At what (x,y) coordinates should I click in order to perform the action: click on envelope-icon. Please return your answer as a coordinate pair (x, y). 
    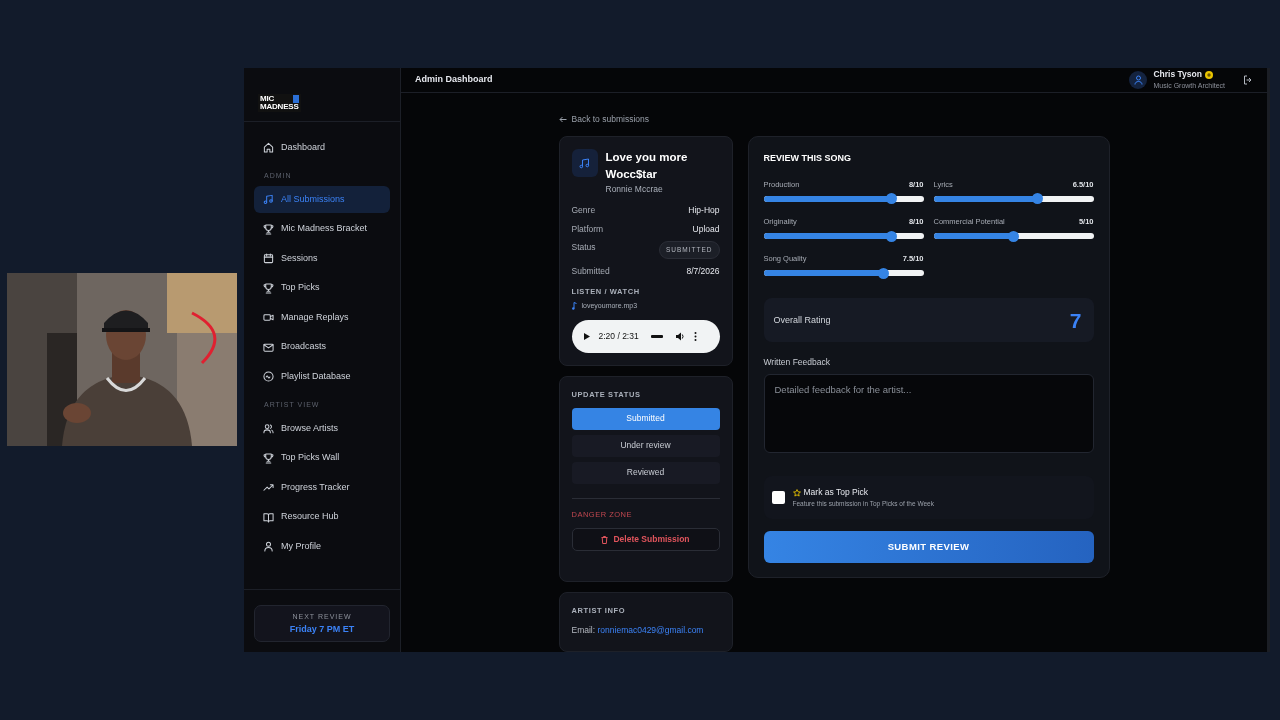
    Looking at the image, I should click on (268, 347).